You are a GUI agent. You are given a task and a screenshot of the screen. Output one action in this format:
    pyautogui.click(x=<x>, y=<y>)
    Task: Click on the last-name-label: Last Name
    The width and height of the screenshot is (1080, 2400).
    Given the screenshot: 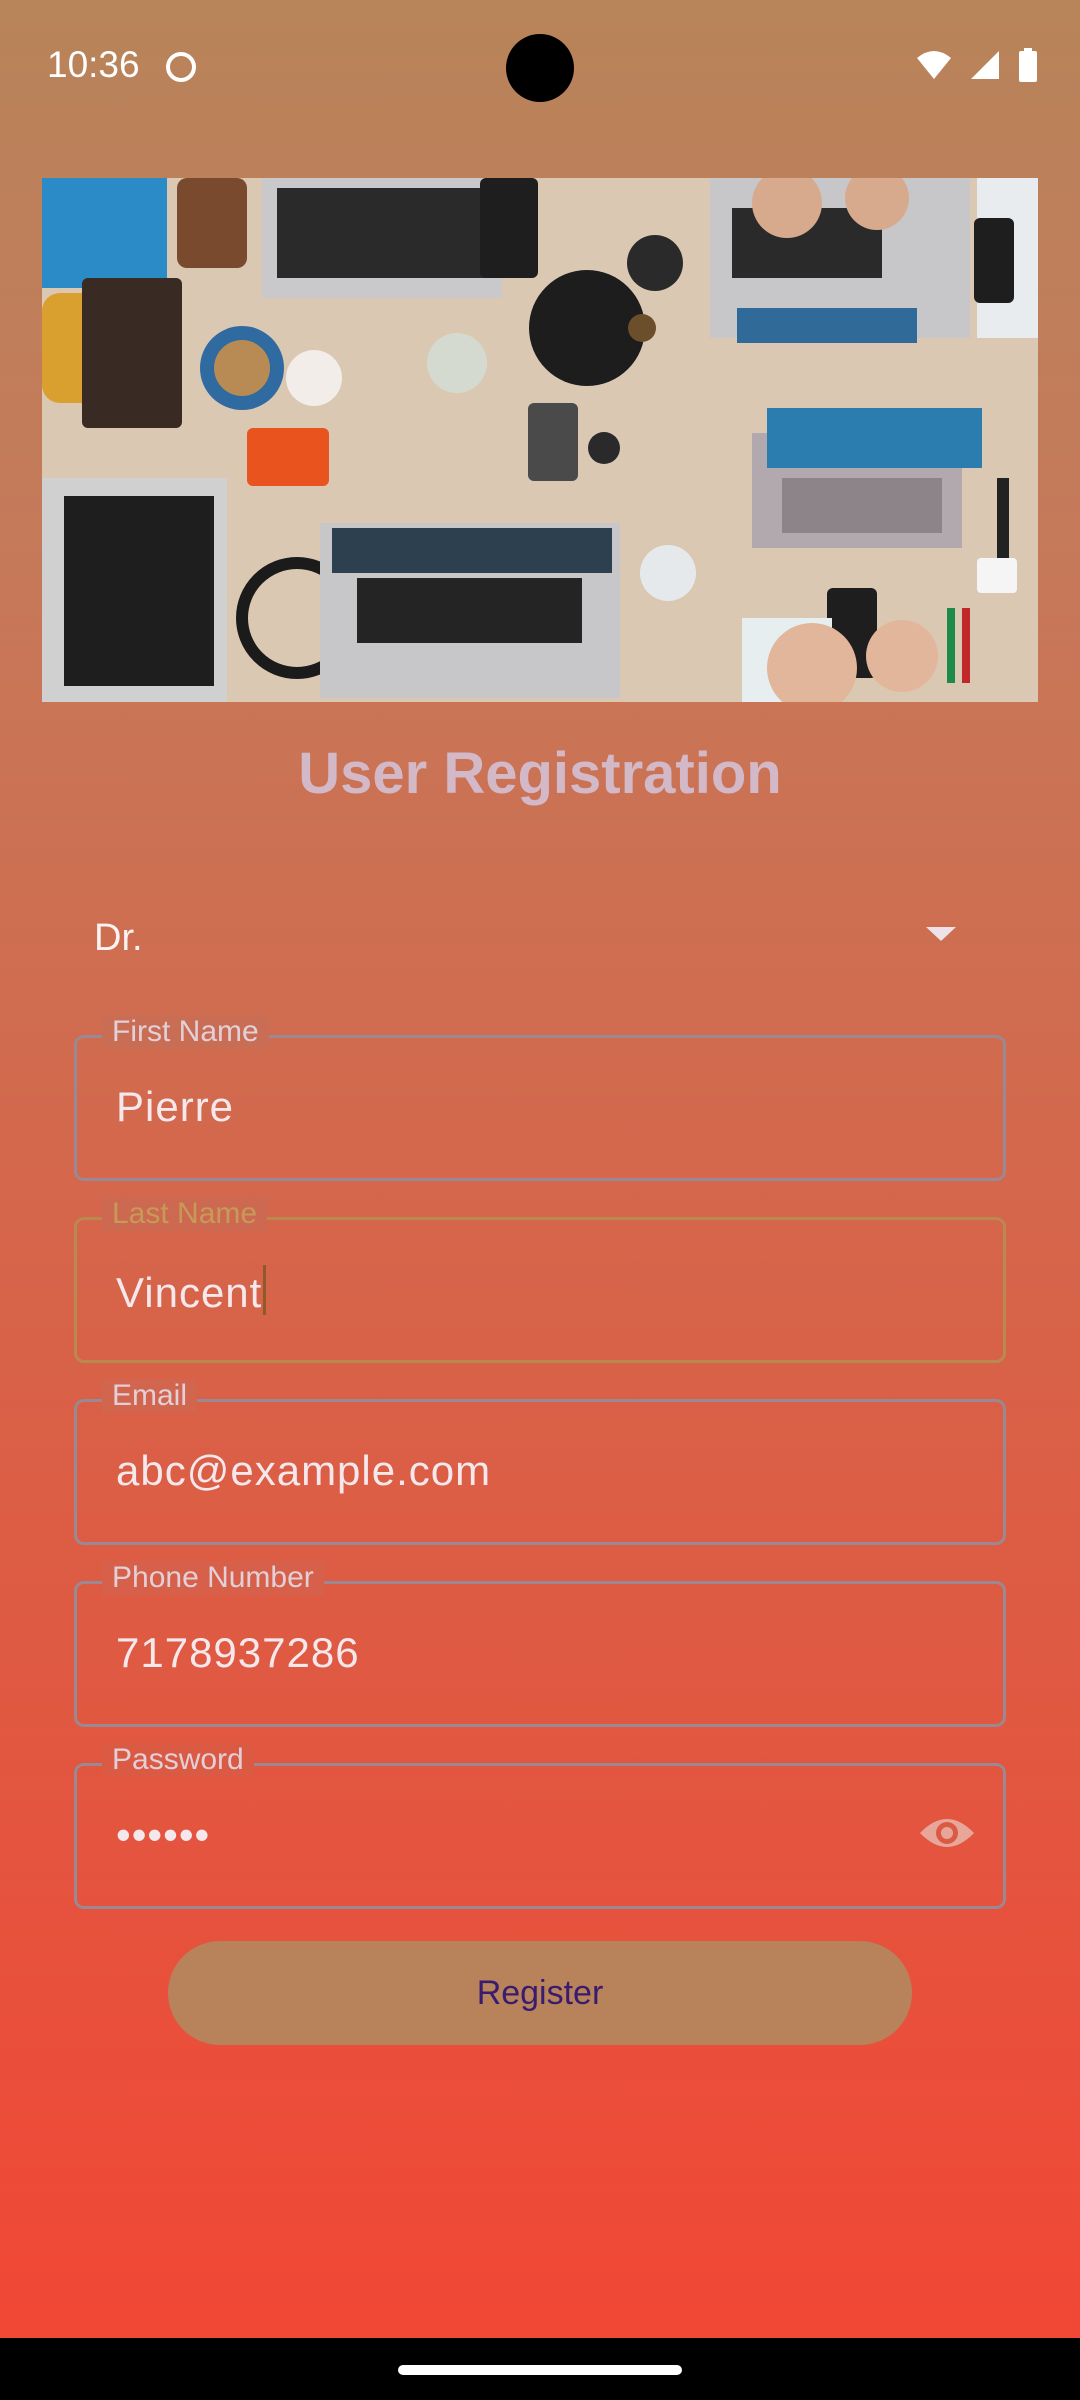 What is the action you would take?
    pyautogui.click(x=185, y=1214)
    